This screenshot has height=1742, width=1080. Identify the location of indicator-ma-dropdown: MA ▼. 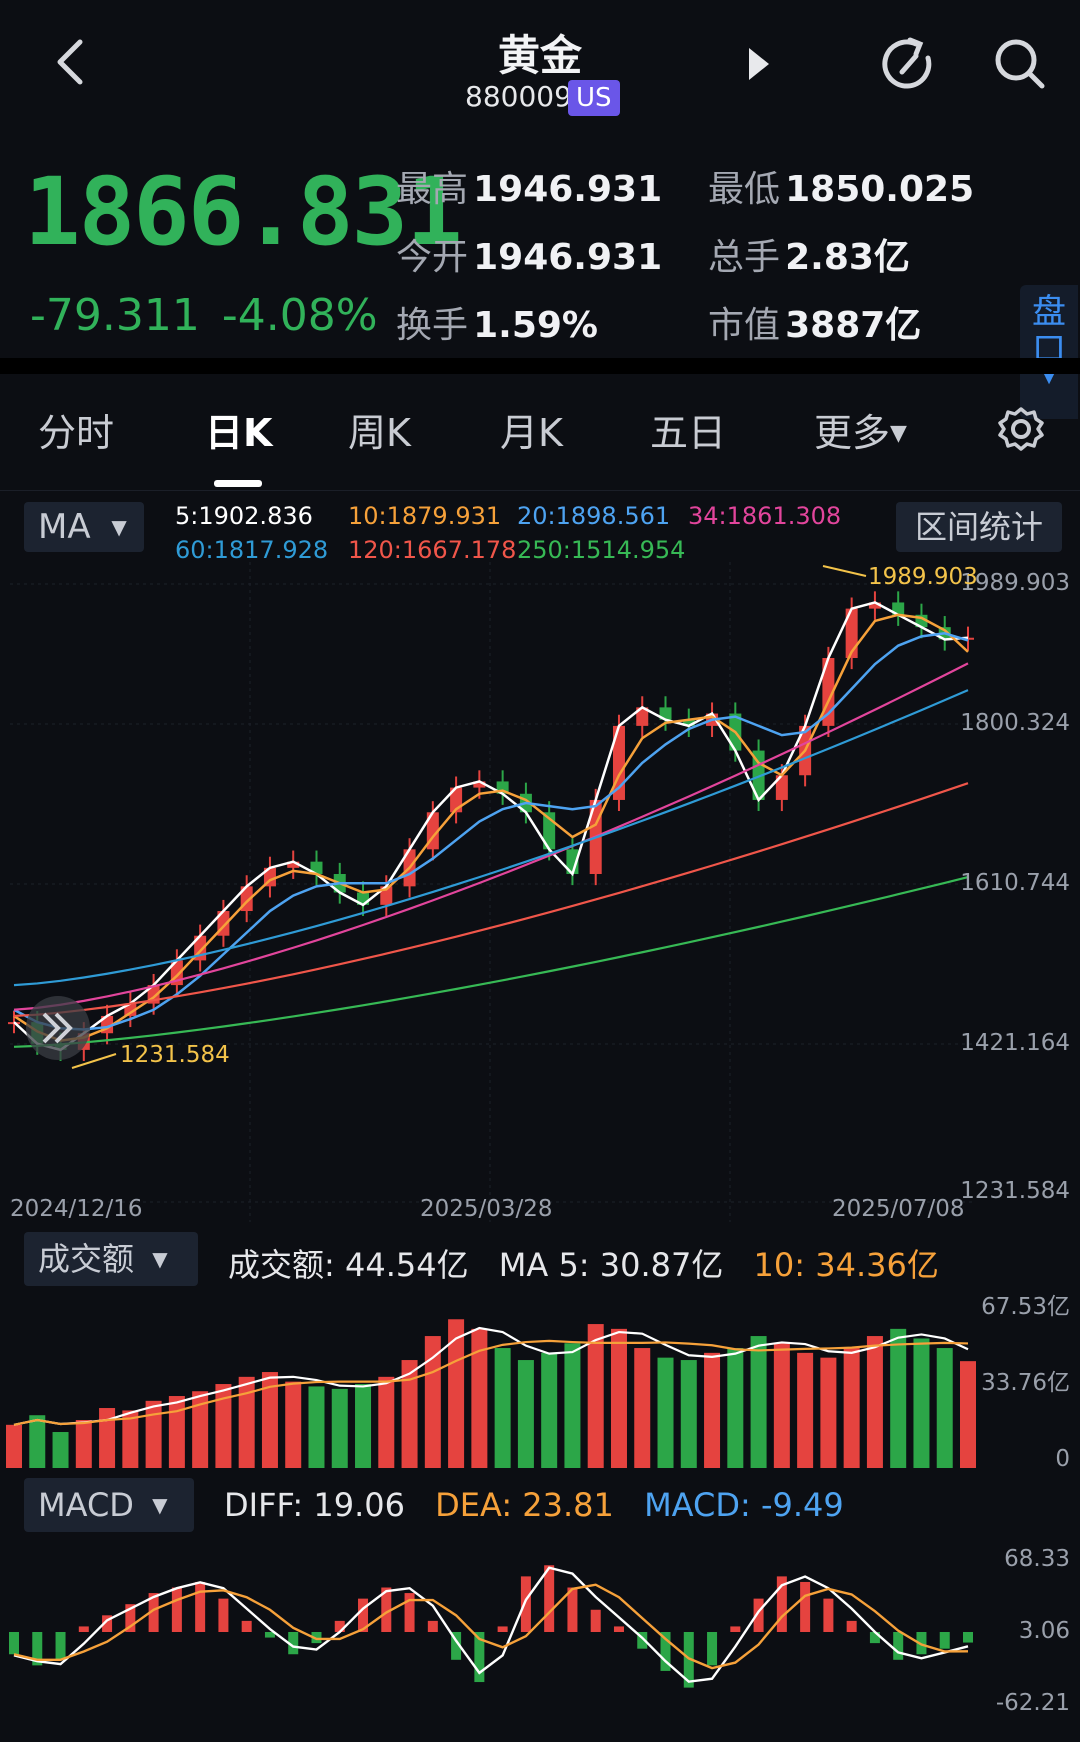
(84, 527).